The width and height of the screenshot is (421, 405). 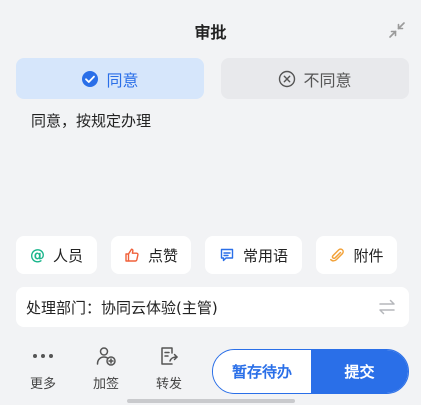 What do you see at coordinates (43, 356) in the screenshot?
I see `more-icon` at bounding box center [43, 356].